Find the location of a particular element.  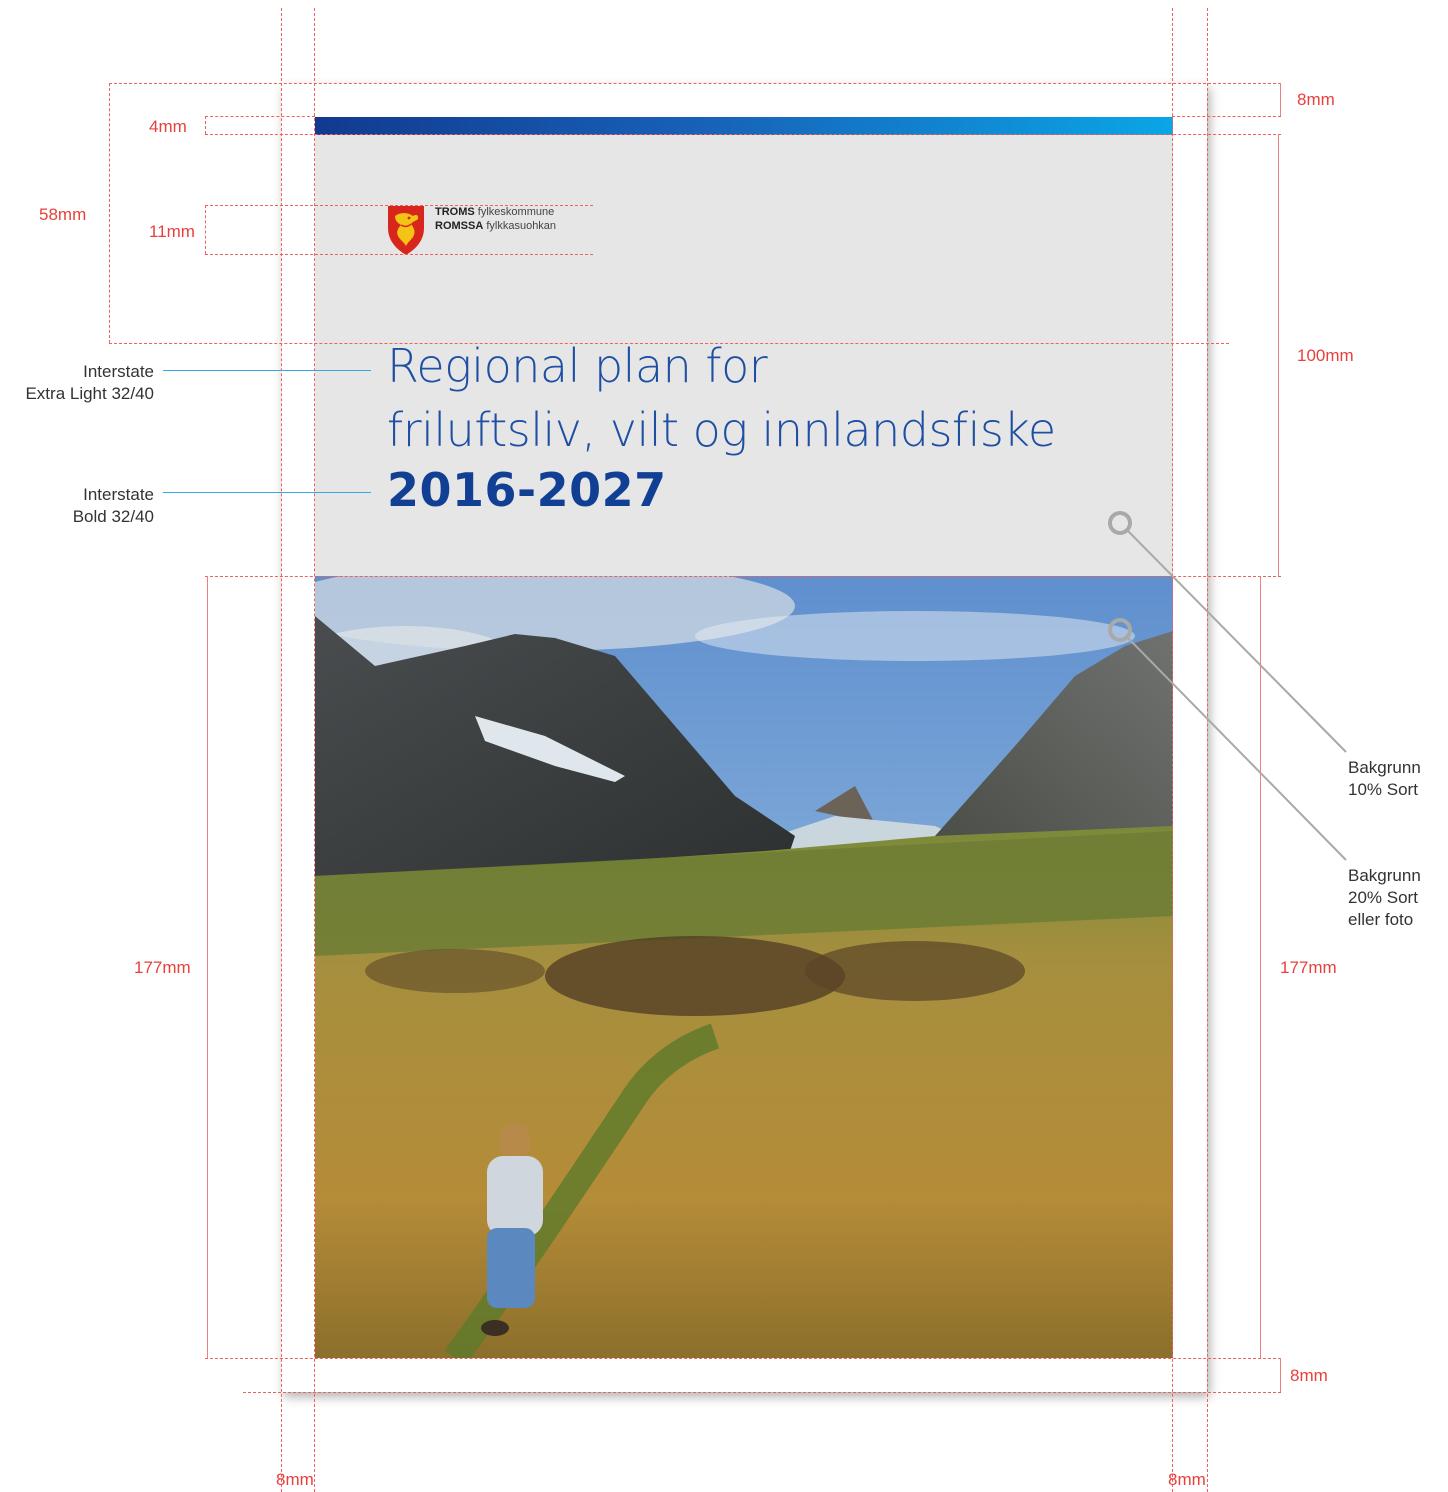

marker-photo-area is located at coordinates (1120, 630).